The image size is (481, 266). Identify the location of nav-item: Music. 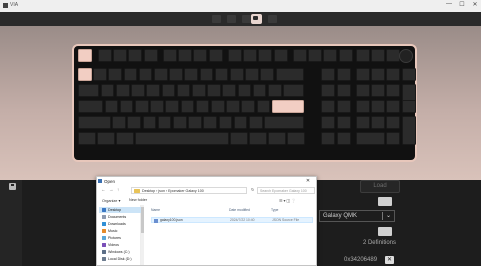
(120, 231).